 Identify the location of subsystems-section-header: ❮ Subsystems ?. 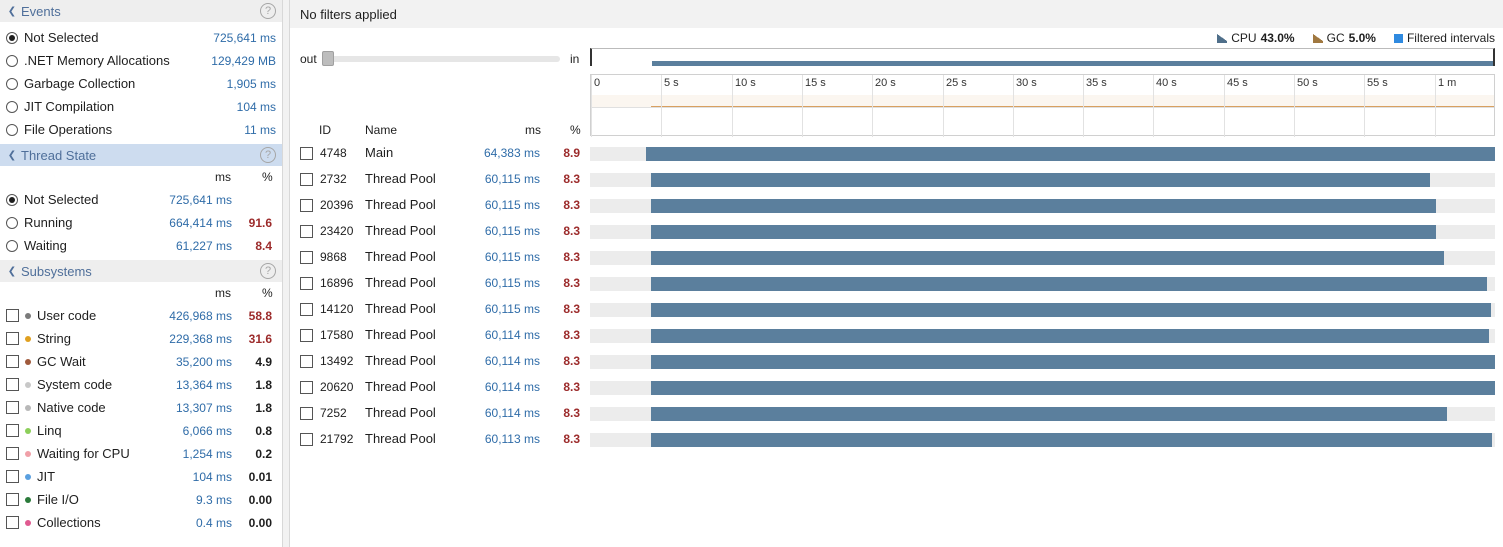
(141, 271).